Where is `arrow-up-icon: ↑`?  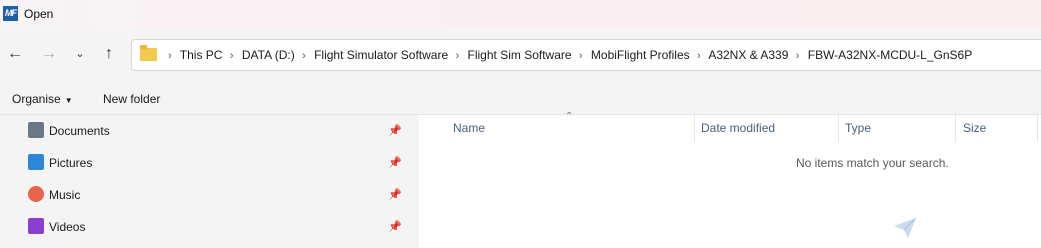
arrow-up-icon: ↑ is located at coordinates (109, 53).